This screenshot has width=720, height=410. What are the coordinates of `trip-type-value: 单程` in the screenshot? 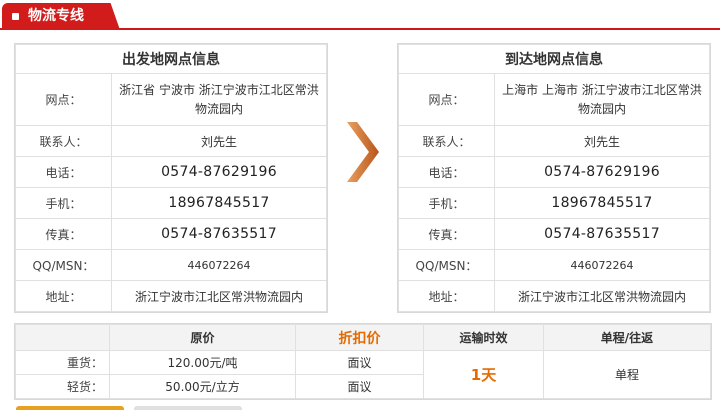 It's located at (627, 374).